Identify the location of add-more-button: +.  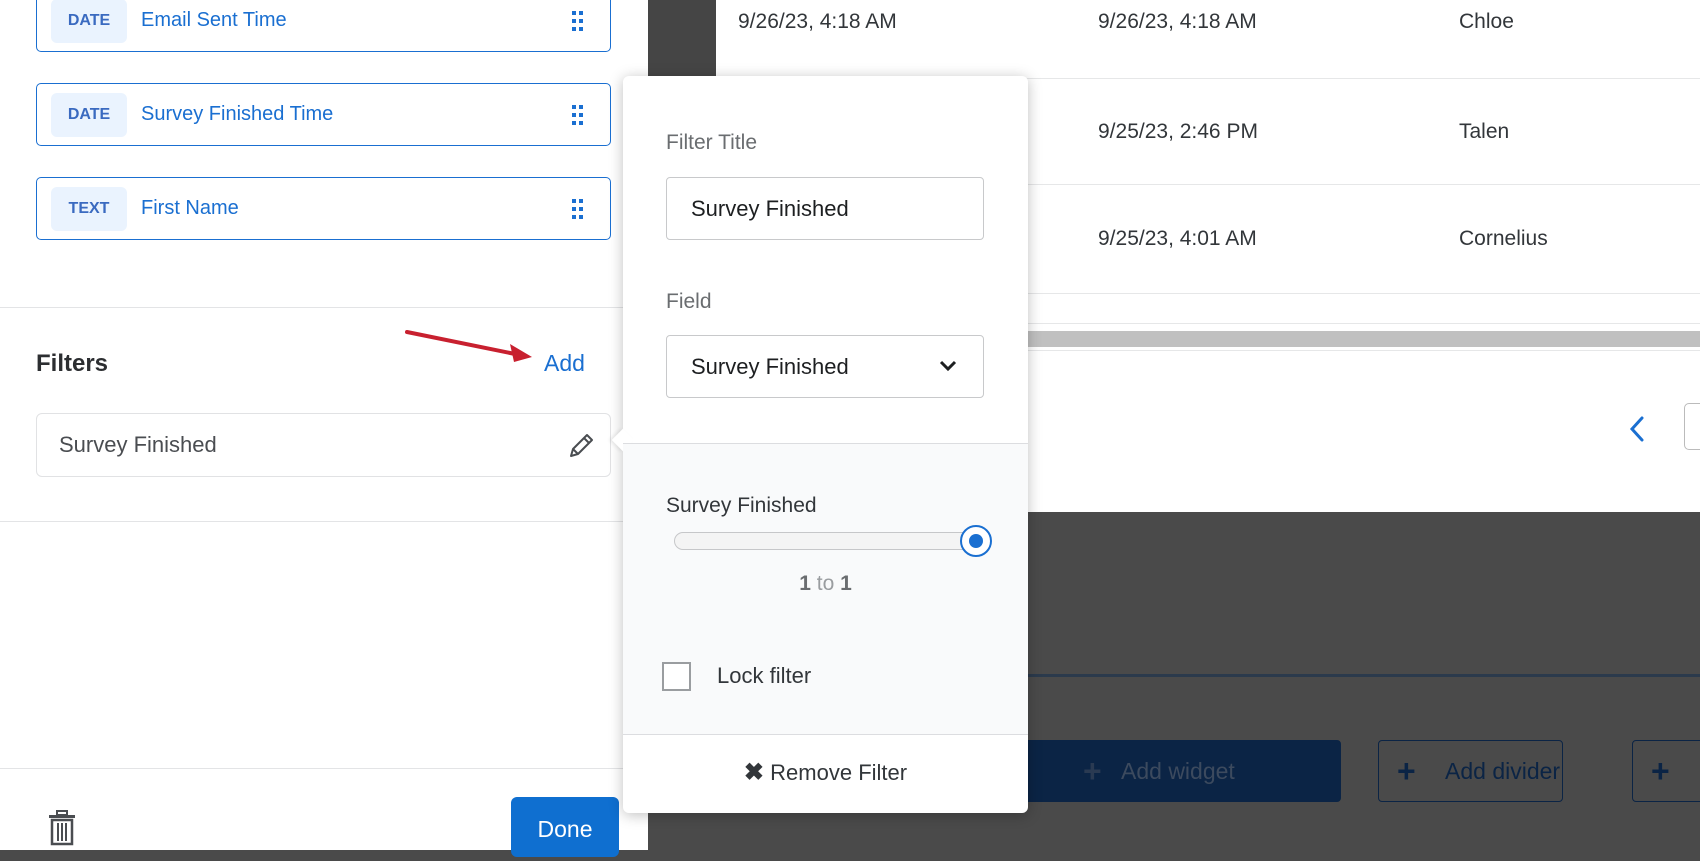
(1666, 771).